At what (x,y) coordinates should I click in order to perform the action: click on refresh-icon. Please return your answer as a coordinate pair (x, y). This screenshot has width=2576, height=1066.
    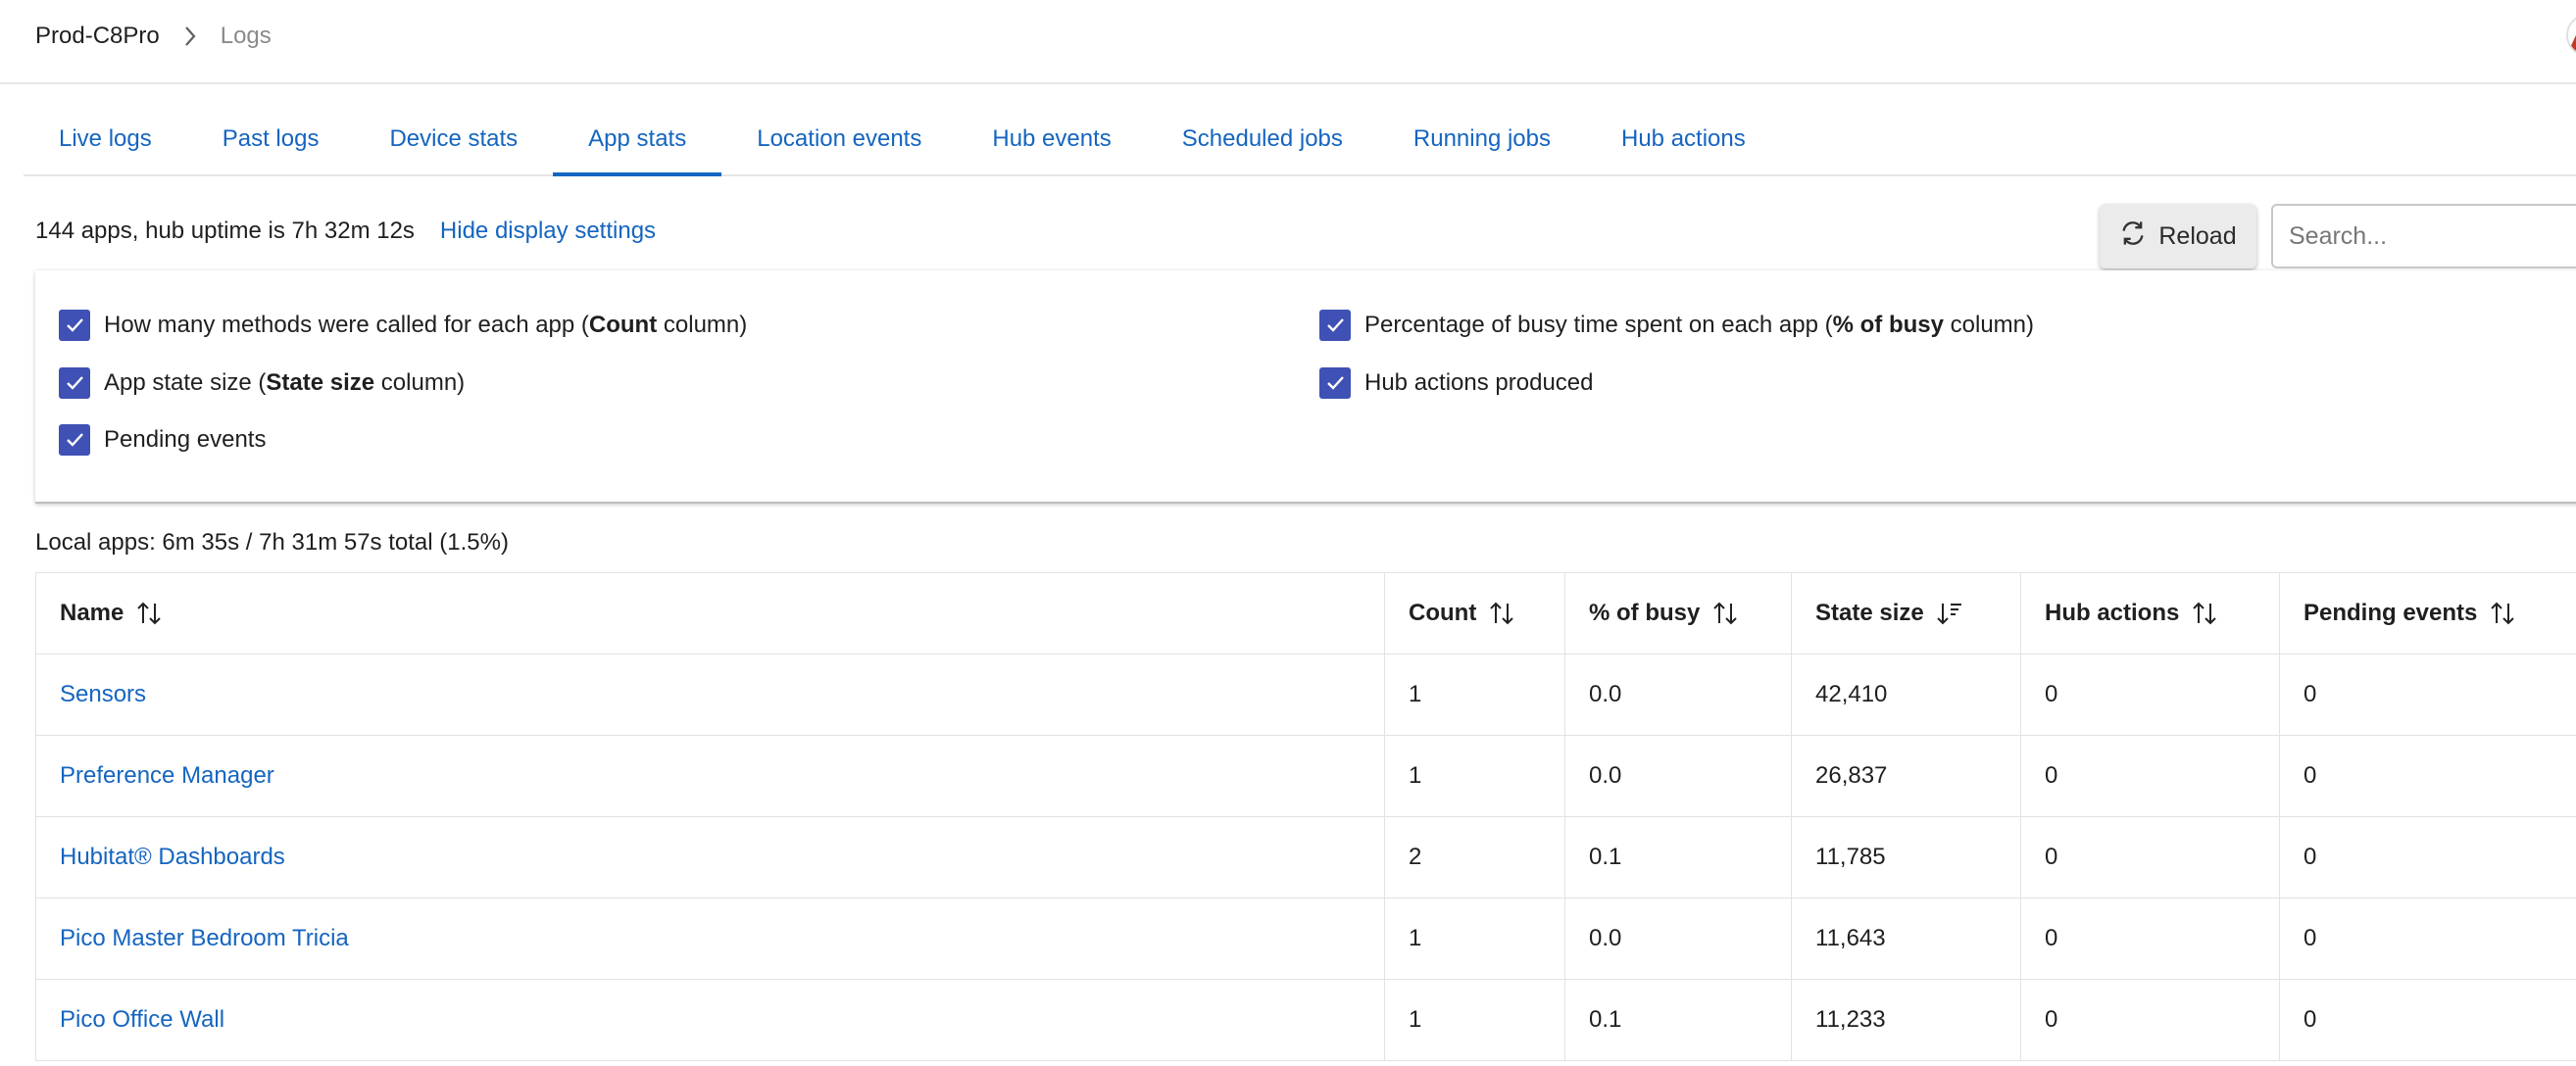
    Looking at the image, I should click on (2133, 236).